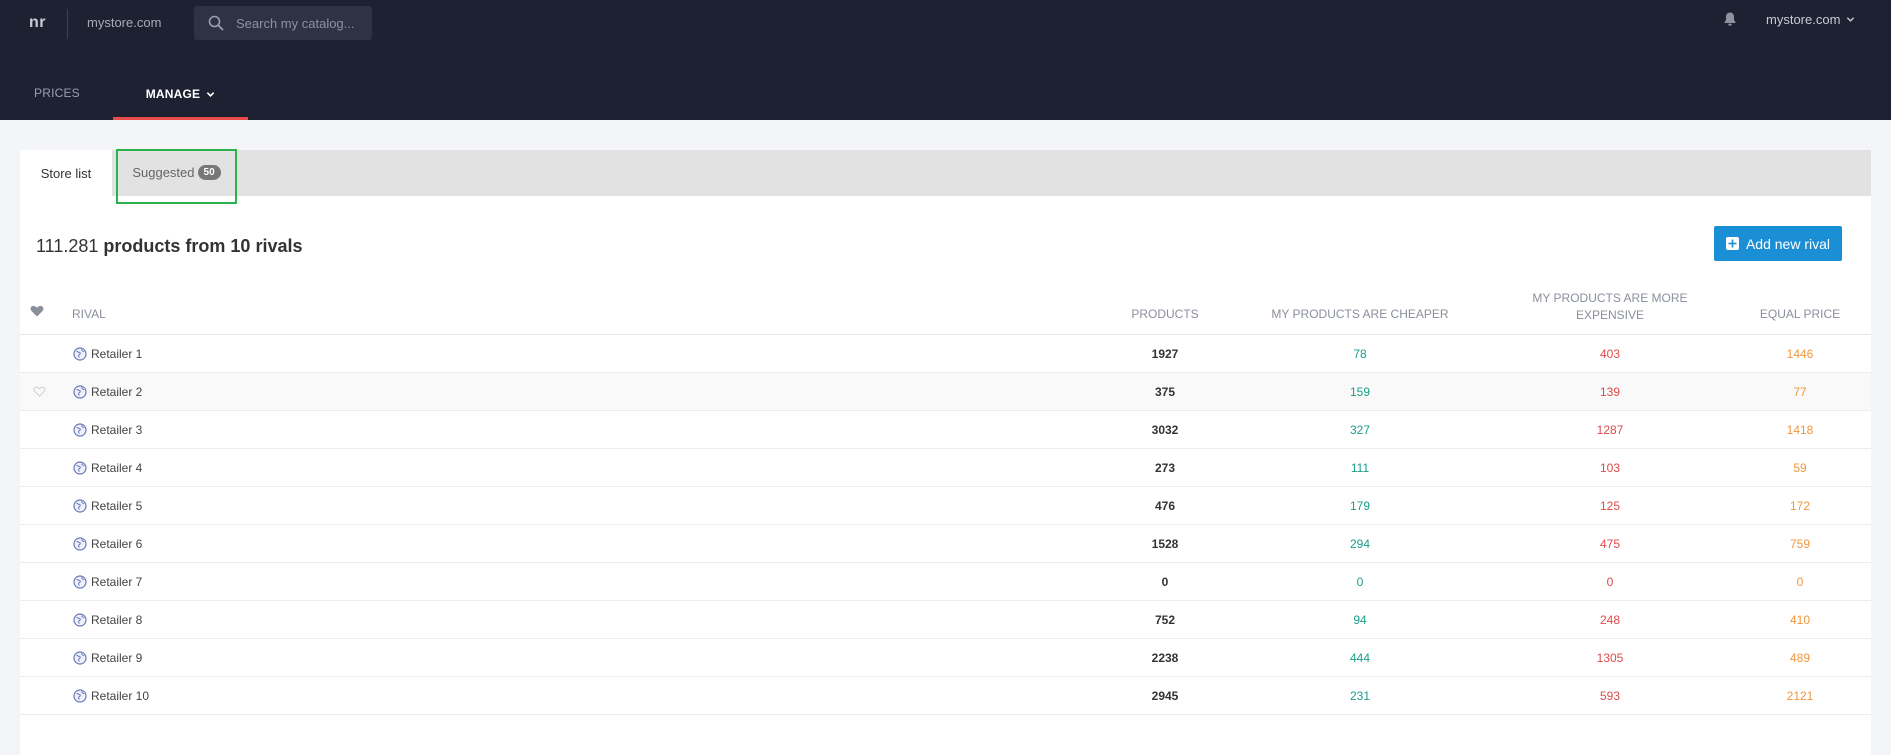 This screenshot has width=1891, height=755. What do you see at coordinates (1732, 243) in the screenshot?
I see `plus-square-icon` at bounding box center [1732, 243].